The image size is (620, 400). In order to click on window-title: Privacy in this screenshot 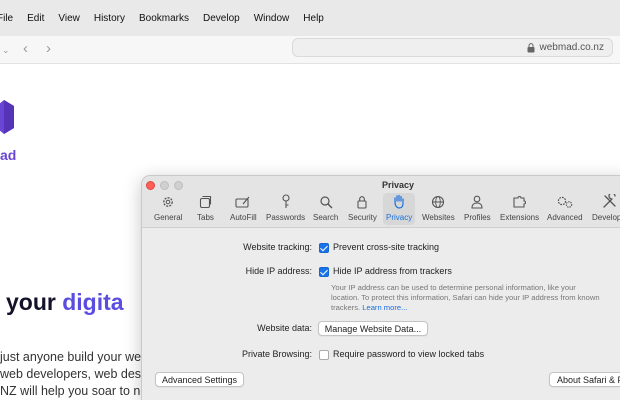, I will do `click(398, 185)`.